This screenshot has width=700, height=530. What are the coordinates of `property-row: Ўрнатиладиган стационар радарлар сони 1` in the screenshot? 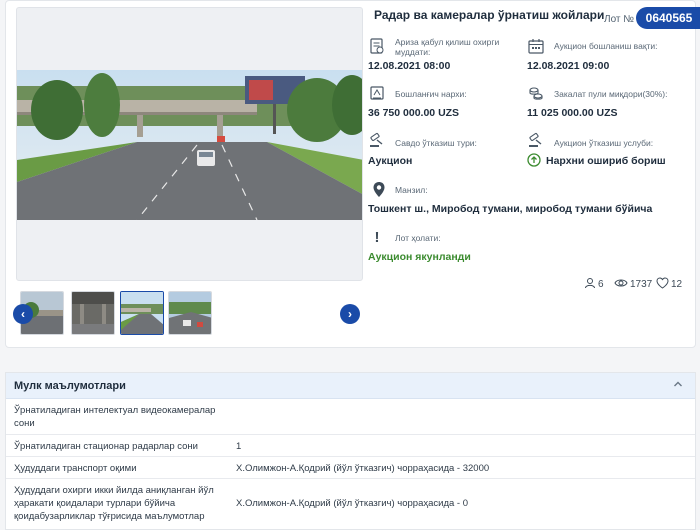 It's located at (350, 446).